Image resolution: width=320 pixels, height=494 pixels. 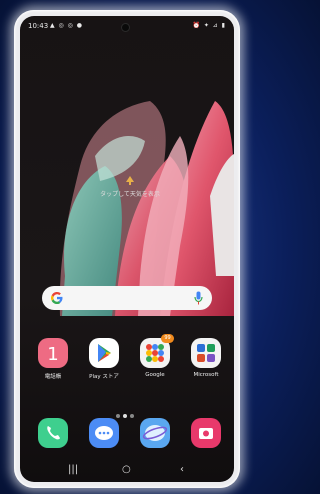 I want to click on app-row: 1 電話帳 Play ストア 99 Google Microsoft, so click(x=127, y=360).